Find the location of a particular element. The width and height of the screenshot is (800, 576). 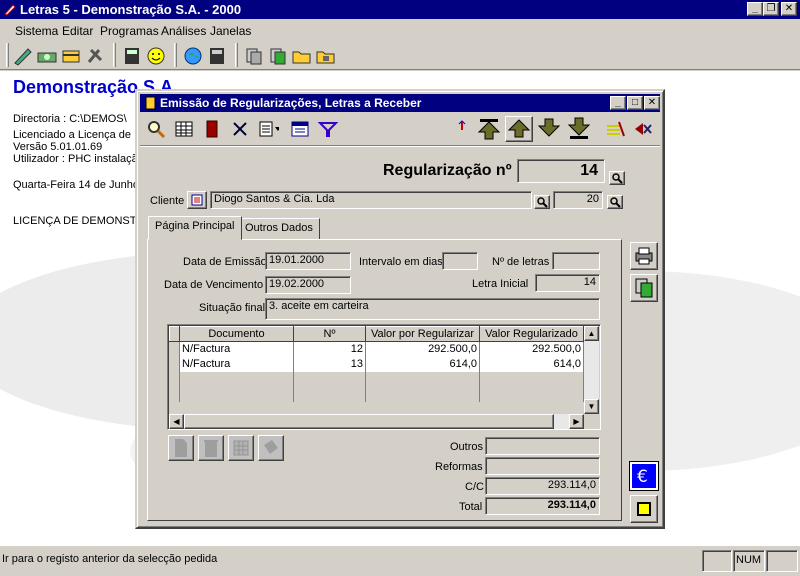

scroll-left-arrow-icon: ◀ is located at coordinates (176, 421).